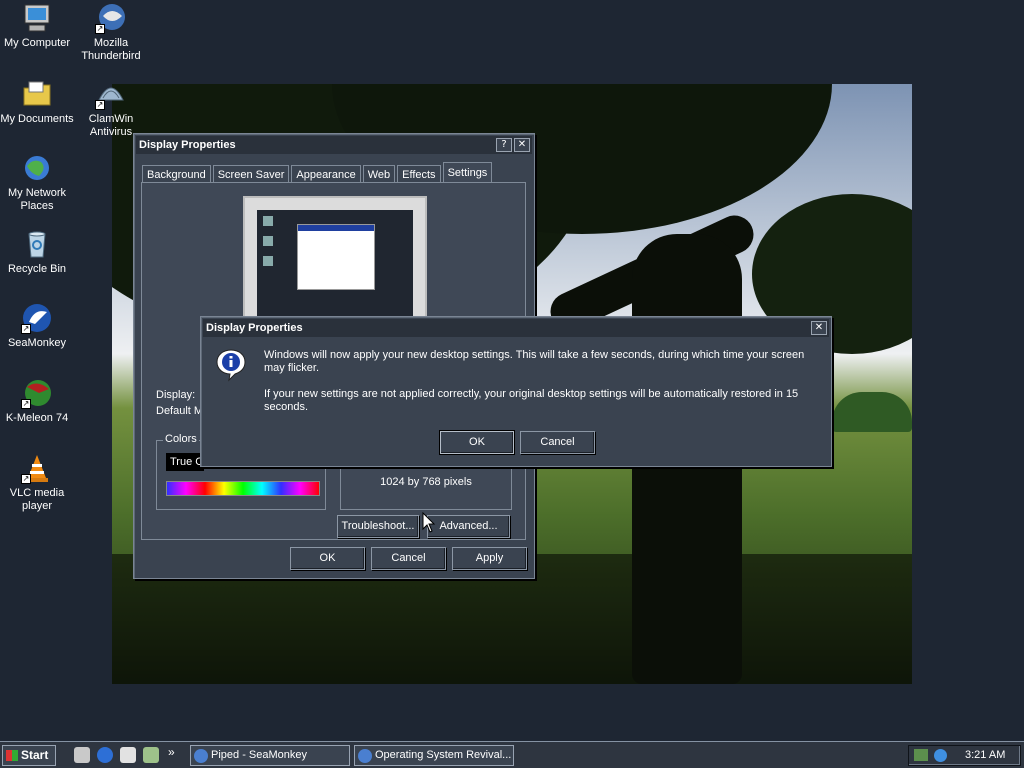  Describe the element at coordinates (37, 43) in the screenshot. I see `desktop-icon-label: My Computer` at that location.